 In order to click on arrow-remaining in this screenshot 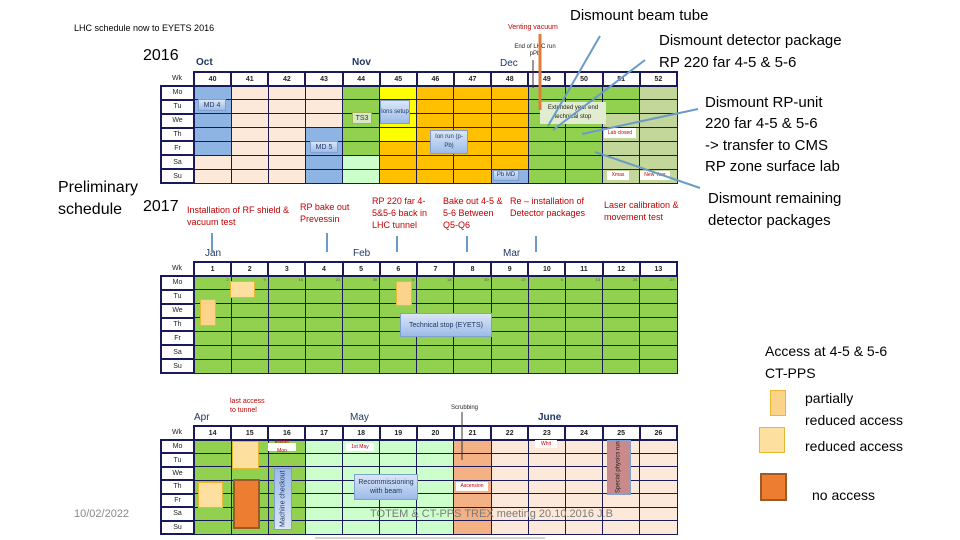, I will do `click(647, 170)`.